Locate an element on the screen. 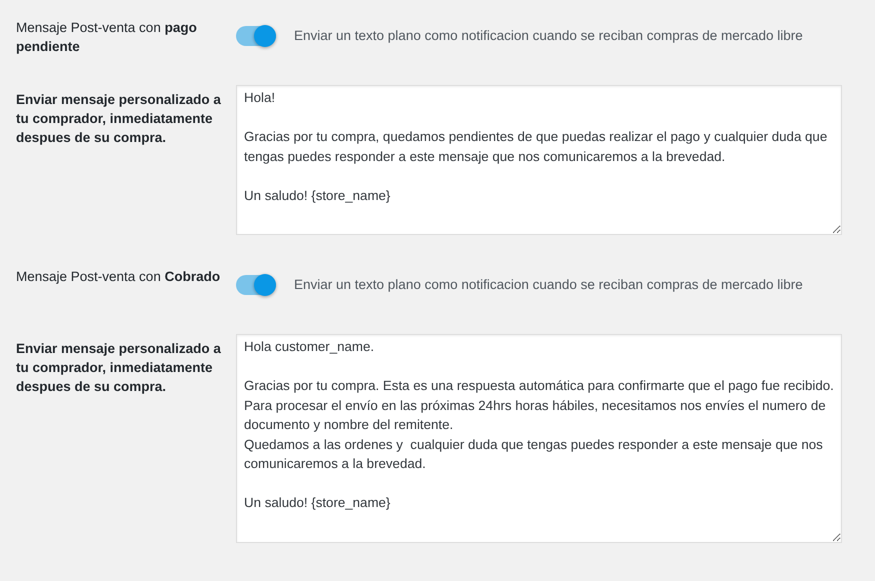 The image size is (875, 581). setting-label: Mensaje Post-venta con Cobrado is located at coordinates (118, 277).